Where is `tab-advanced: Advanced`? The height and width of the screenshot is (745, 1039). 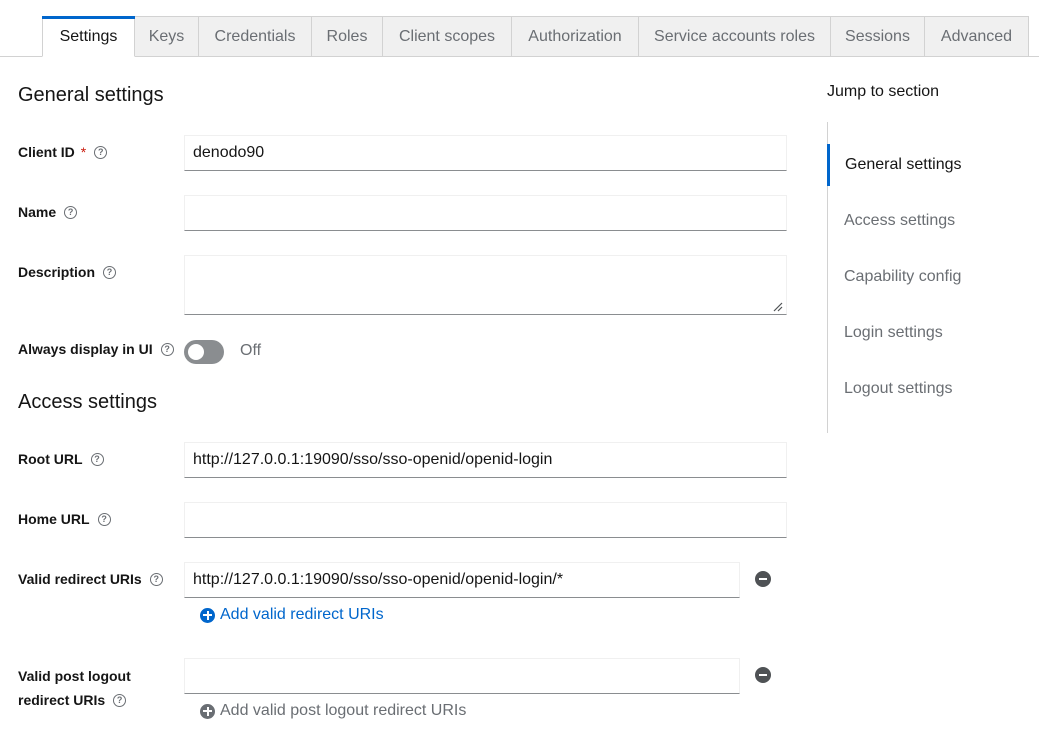
tab-advanced: Advanced is located at coordinates (977, 36).